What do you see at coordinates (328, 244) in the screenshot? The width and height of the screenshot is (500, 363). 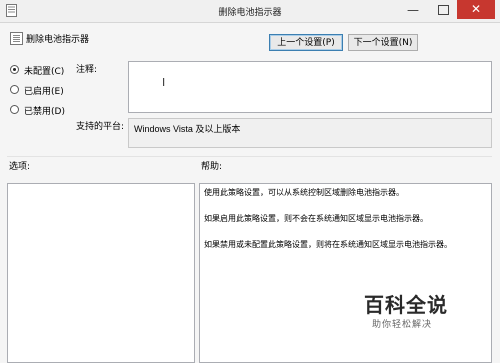 I see `help-paragraph: 如果禁用或未配置此策略设置，则将在系统通知区域显示电池指示器。` at bounding box center [328, 244].